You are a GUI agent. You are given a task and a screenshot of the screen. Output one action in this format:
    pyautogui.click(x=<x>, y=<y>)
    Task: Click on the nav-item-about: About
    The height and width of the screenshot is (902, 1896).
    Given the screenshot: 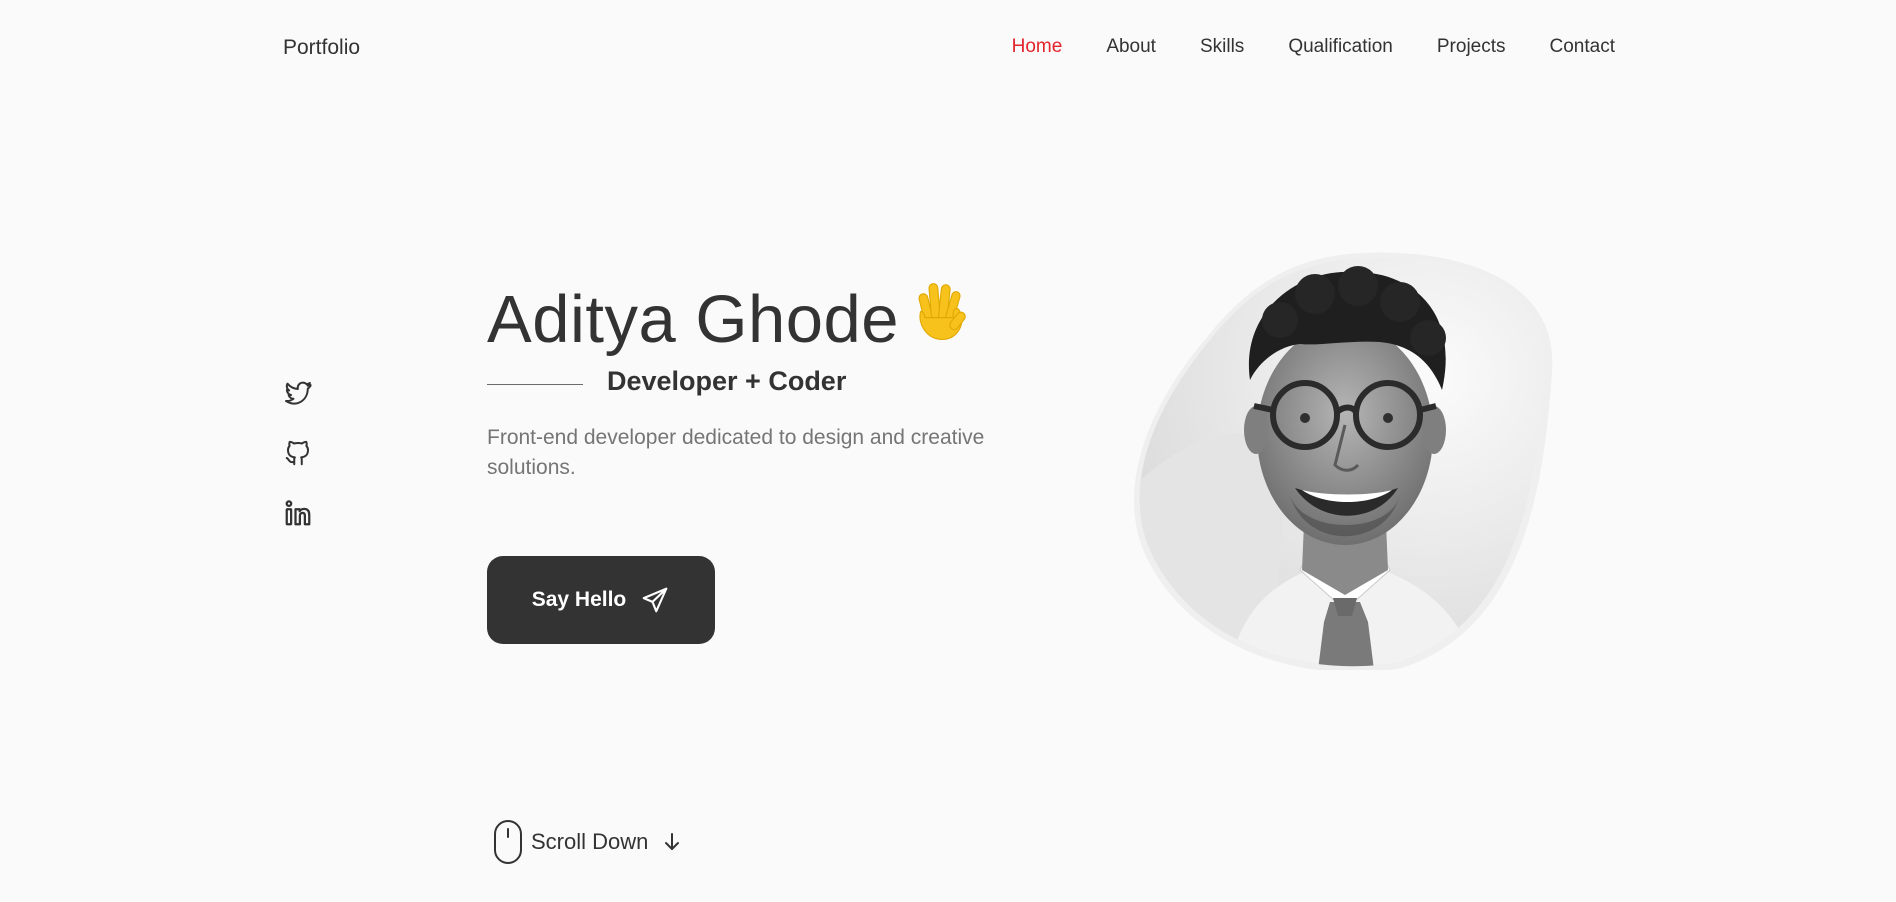 What is the action you would take?
    pyautogui.click(x=1131, y=47)
    